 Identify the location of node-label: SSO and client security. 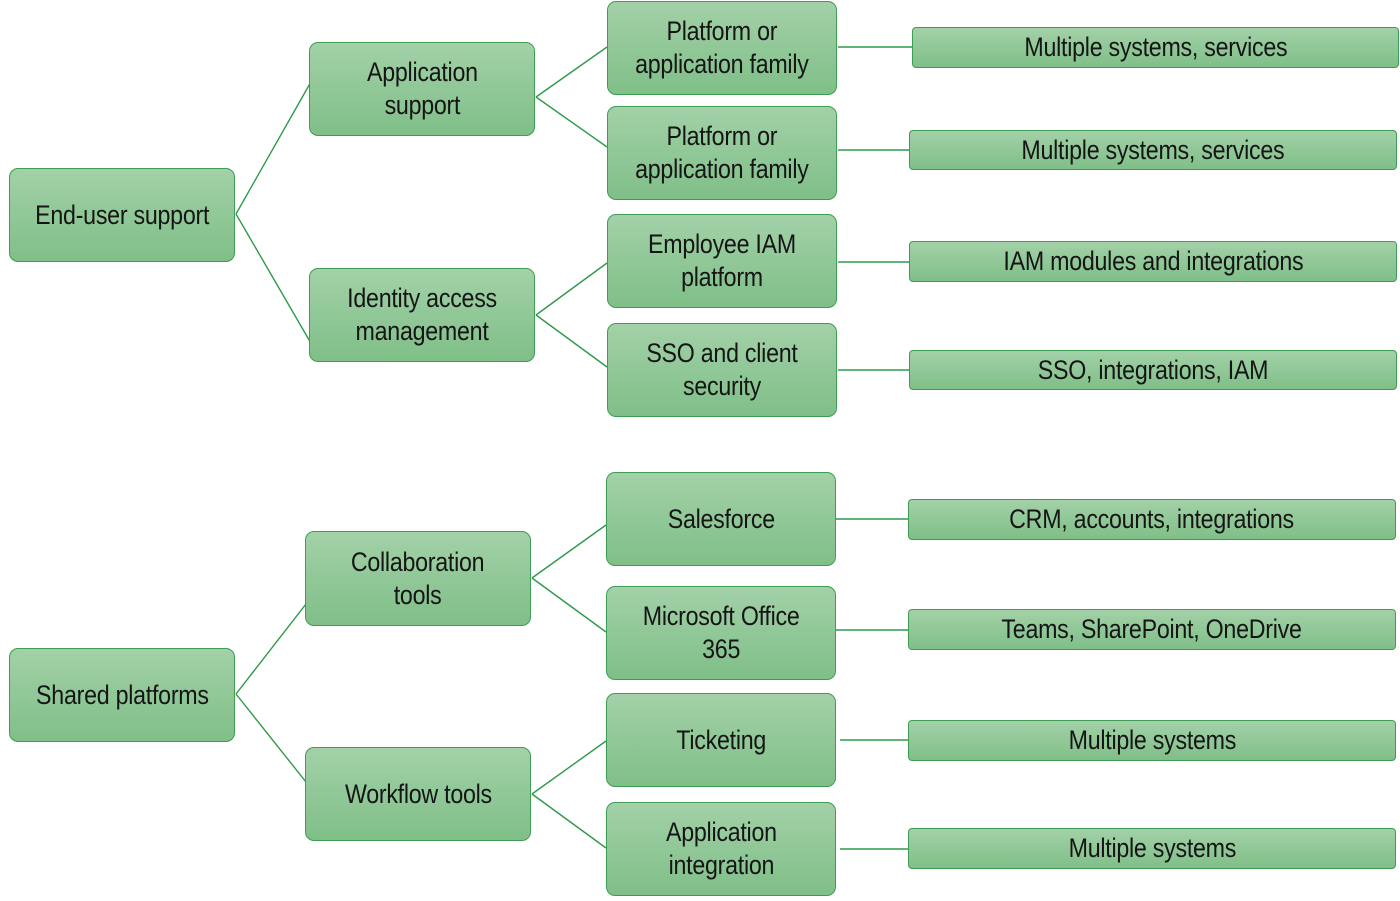
(722, 369).